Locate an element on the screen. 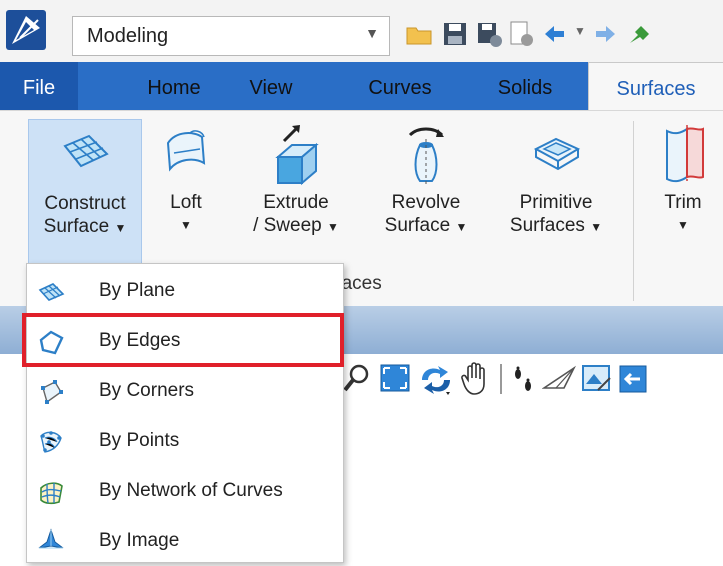 The image size is (723, 566). menu-item-by-points: By Points is located at coordinates (185, 441).